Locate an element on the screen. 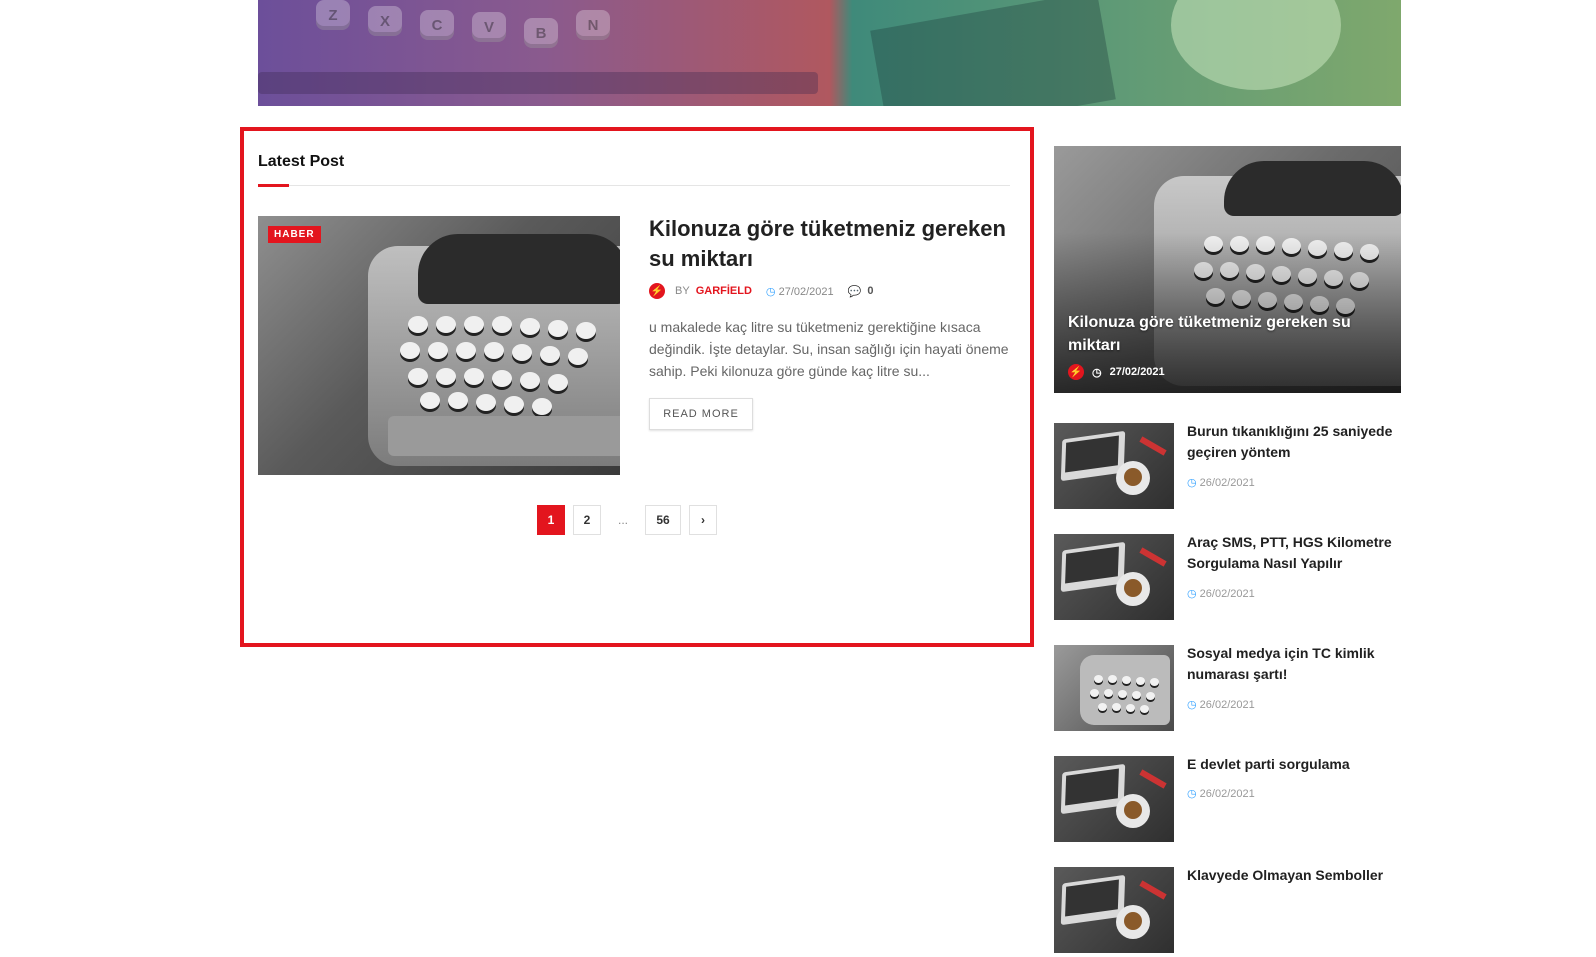 Image resolution: width=1596 pixels, height=957 pixels. typewriter-base is located at coordinates (504, 436).